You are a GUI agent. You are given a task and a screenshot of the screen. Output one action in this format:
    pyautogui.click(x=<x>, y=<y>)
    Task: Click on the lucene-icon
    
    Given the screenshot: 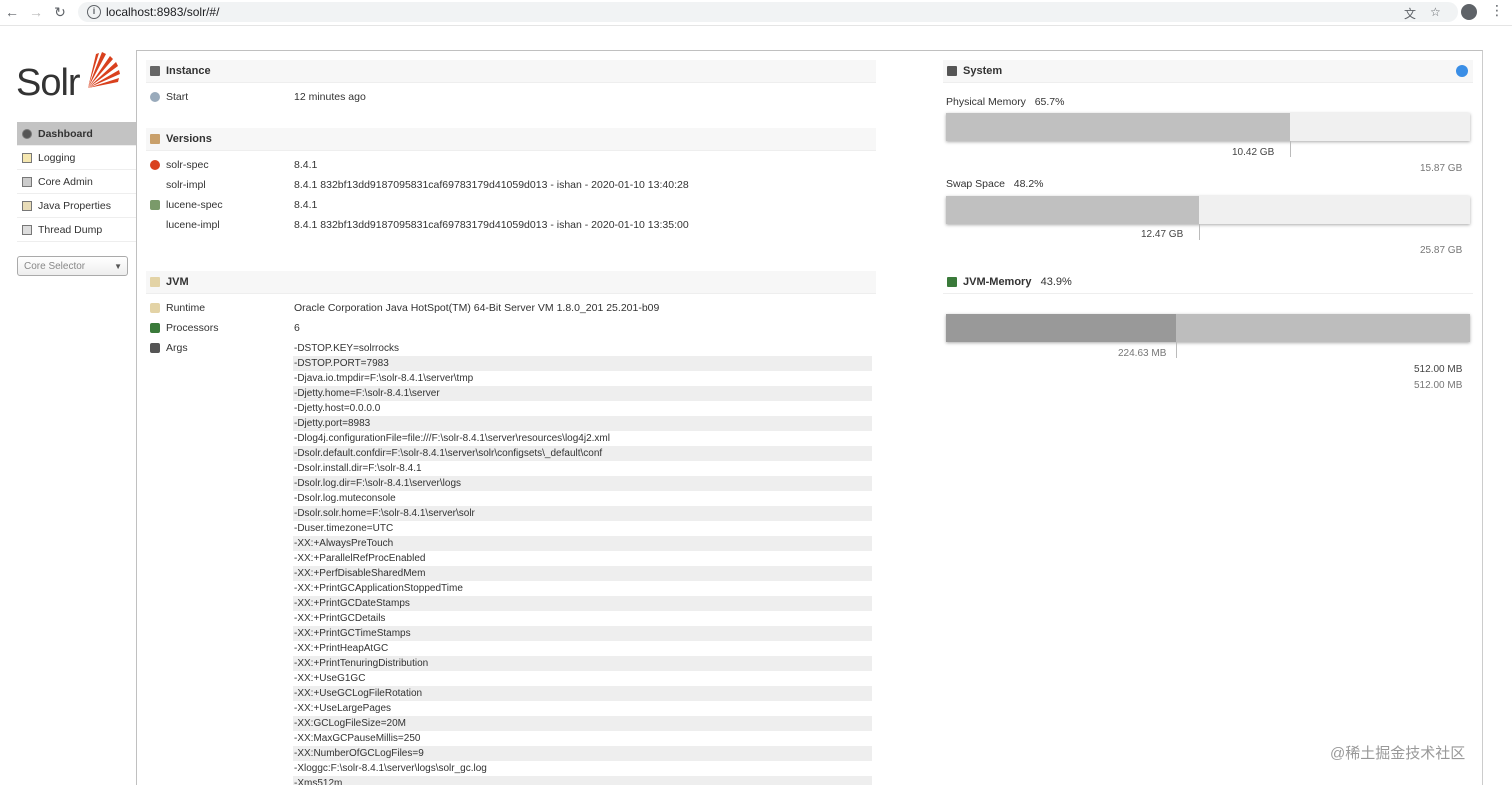 What is the action you would take?
    pyautogui.click(x=155, y=205)
    